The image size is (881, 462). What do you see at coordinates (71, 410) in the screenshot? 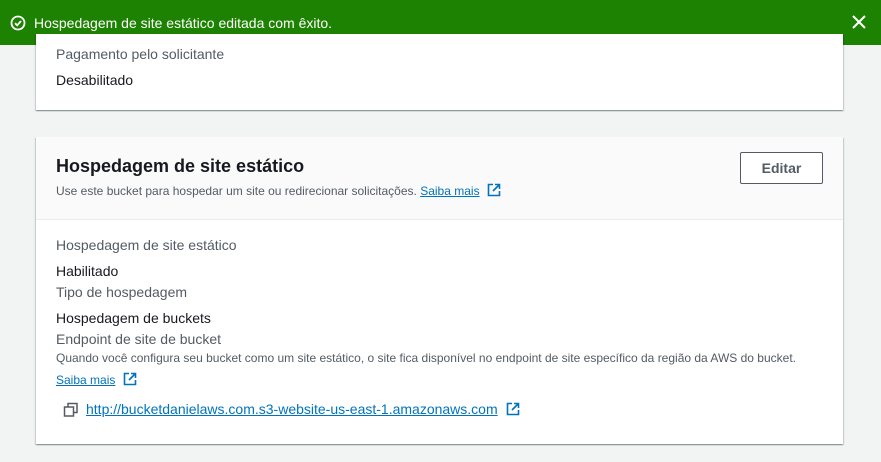
I see `copy-icon` at bounding box center [71, 410].